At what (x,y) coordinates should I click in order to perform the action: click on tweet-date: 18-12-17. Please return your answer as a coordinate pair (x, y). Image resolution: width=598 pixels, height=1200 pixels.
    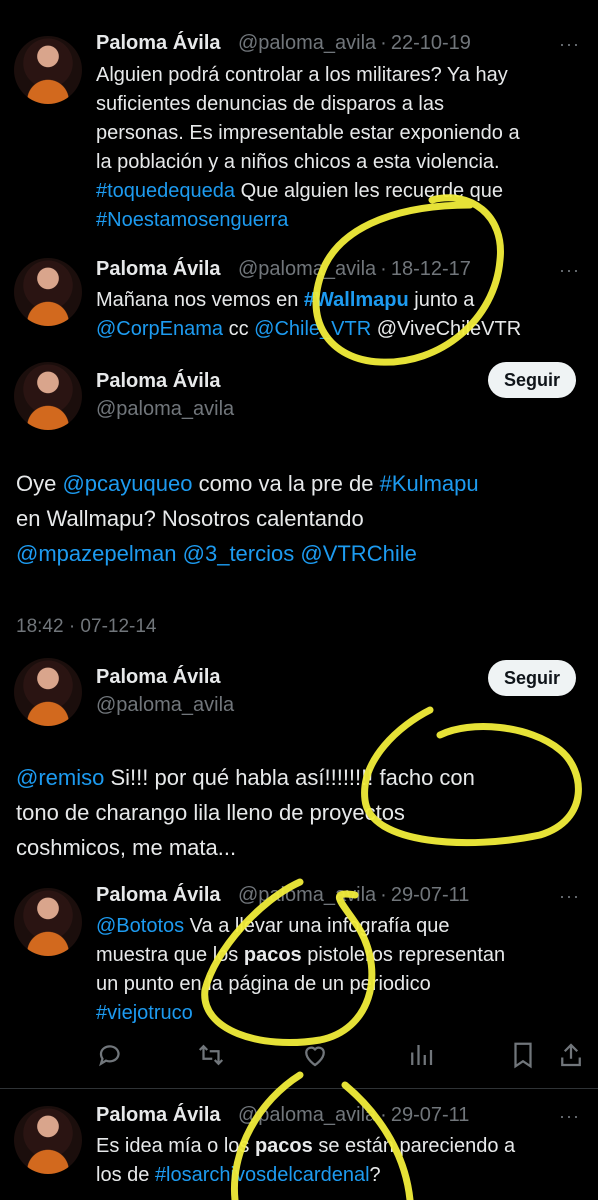
    Looking at the image, I should click on (431, 269).